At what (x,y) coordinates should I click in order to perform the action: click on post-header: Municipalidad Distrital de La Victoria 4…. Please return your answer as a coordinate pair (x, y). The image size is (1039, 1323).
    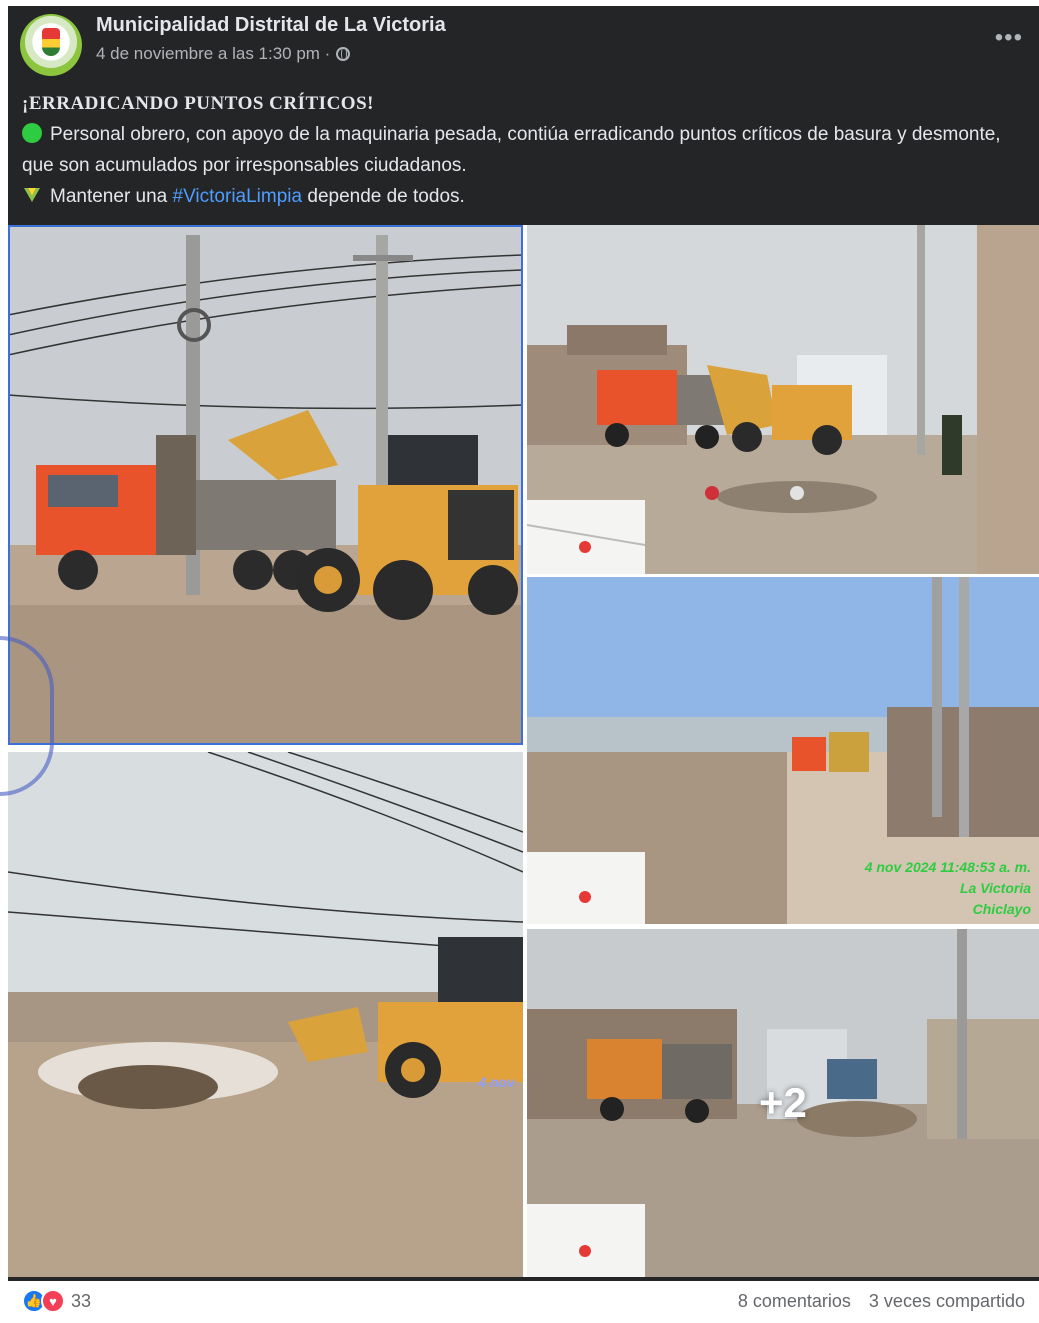
    Looking at the image, I should click on (523, 46).